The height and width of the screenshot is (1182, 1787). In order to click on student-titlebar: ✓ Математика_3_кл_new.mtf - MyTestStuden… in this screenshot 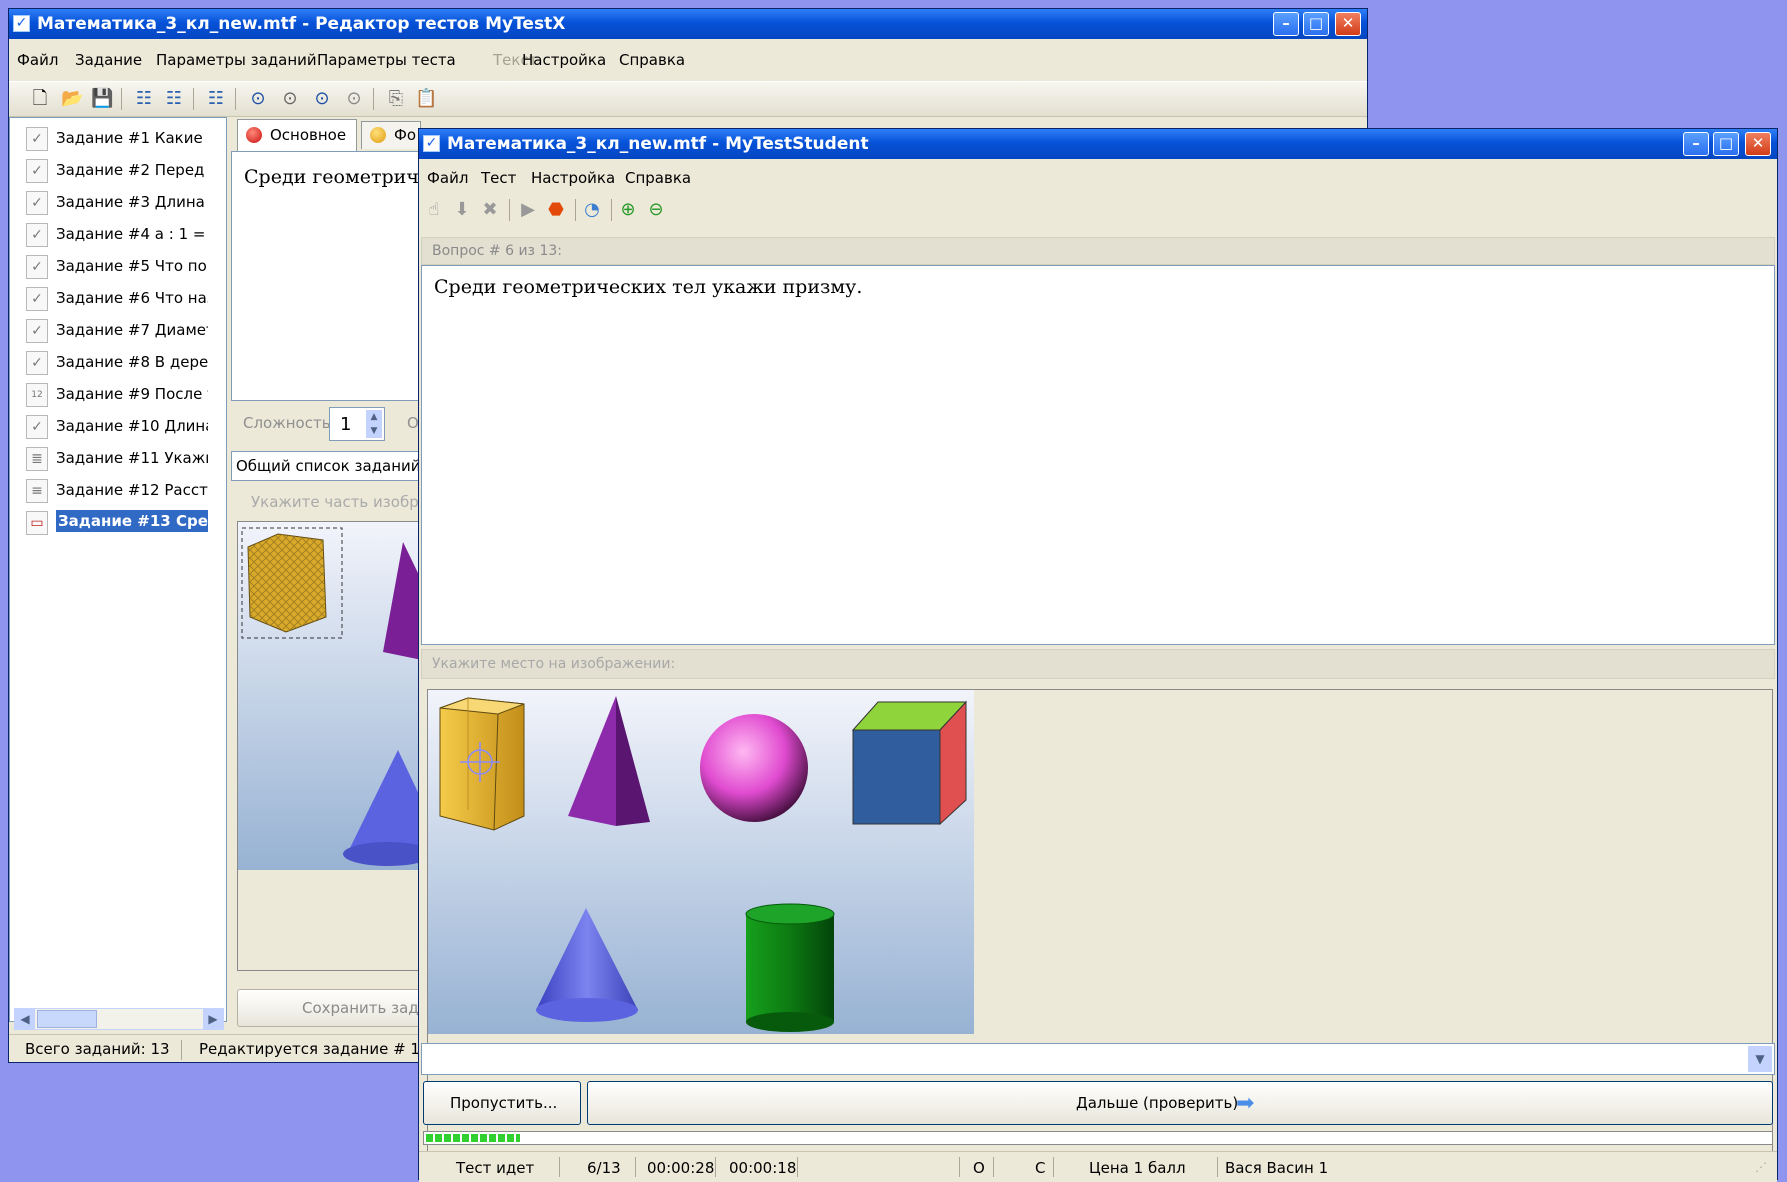, I will do `click(1098, 144)`.